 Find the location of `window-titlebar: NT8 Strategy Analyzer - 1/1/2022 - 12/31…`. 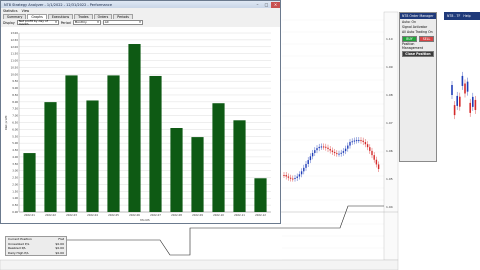

window-titlebar: NT8 Strategy Analyzer - 1/1/2022 - 12/31… is located at coordinates (140, 4).